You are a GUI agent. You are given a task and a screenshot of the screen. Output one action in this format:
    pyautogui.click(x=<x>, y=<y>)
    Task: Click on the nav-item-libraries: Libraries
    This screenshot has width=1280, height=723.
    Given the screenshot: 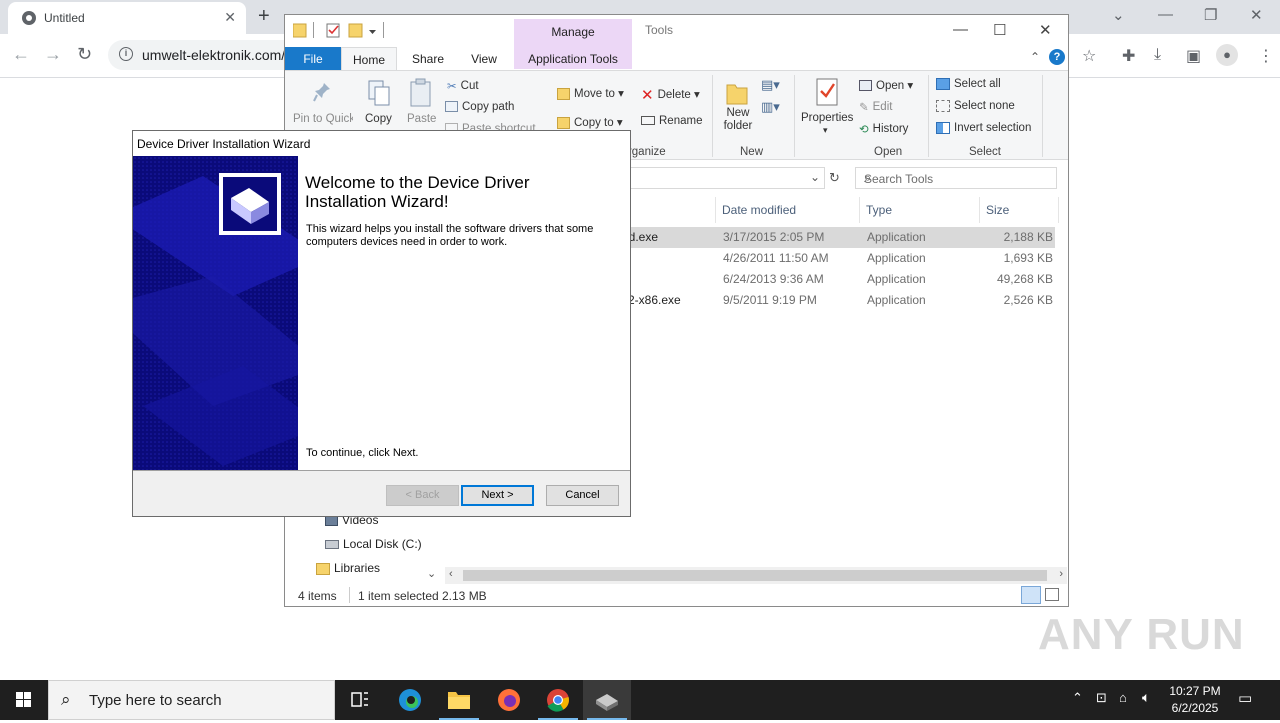 What is the action you would take?
    pyautogui.click(x=348, y=568)
    